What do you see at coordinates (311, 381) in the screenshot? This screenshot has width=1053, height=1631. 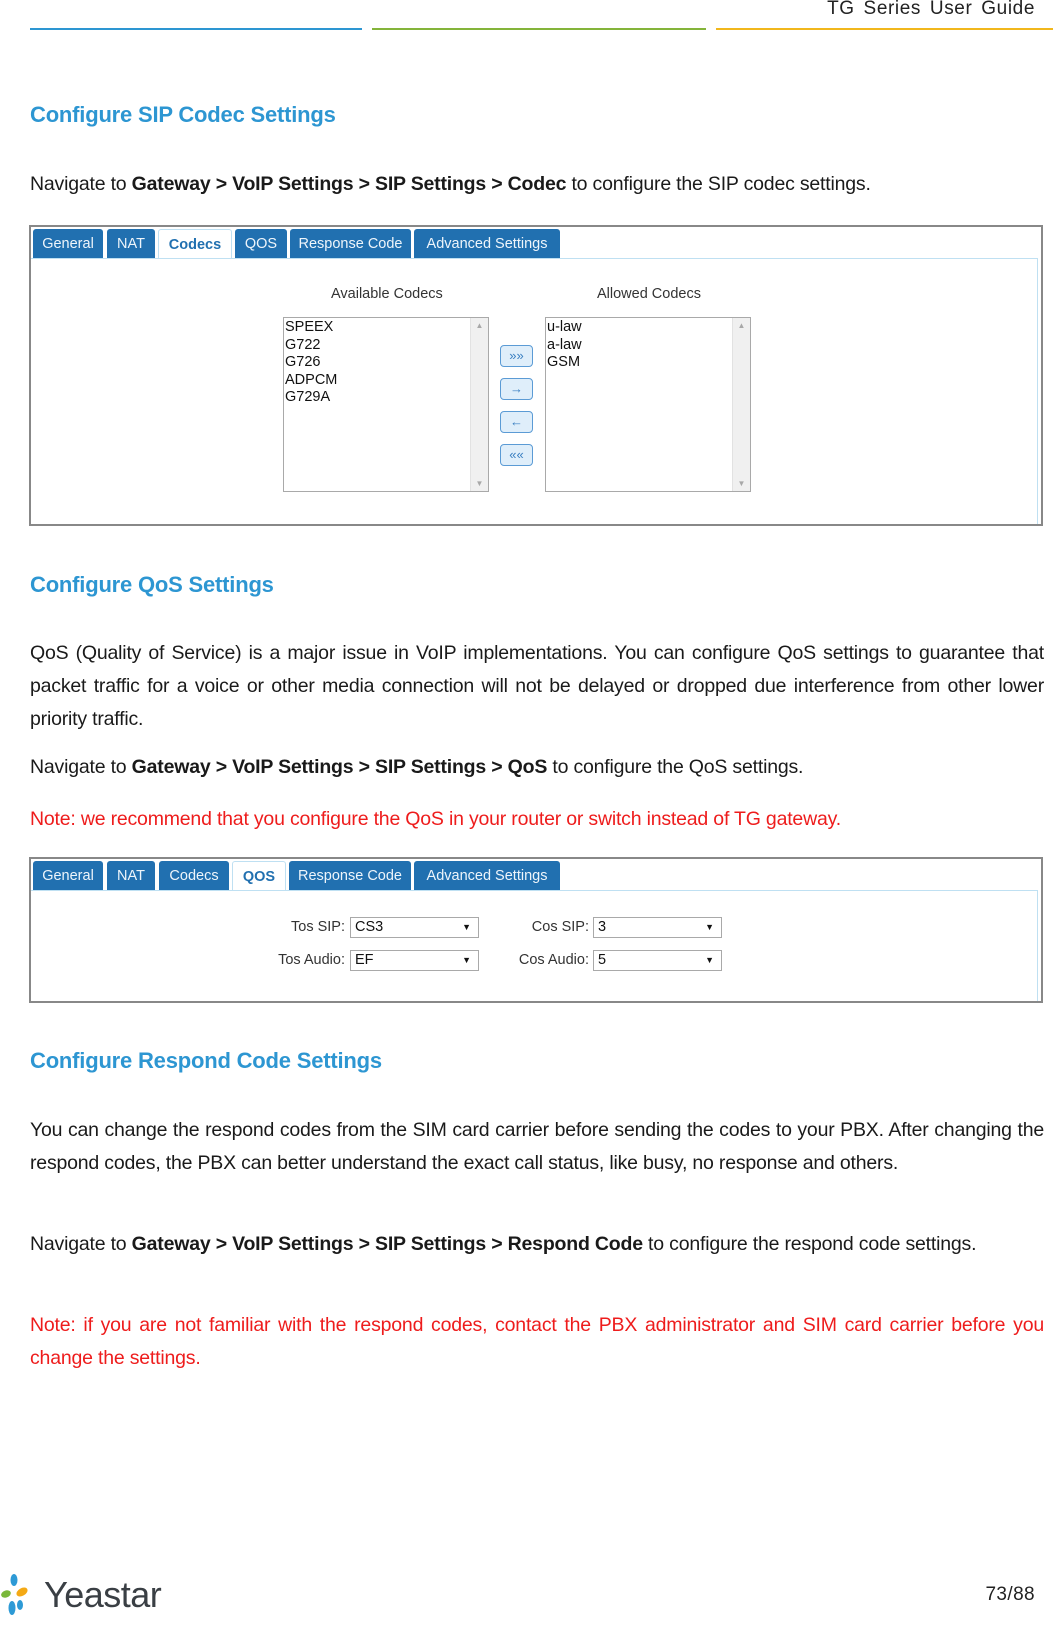 I see `codec-option: ADPCM` at bounding box center [311, 381].